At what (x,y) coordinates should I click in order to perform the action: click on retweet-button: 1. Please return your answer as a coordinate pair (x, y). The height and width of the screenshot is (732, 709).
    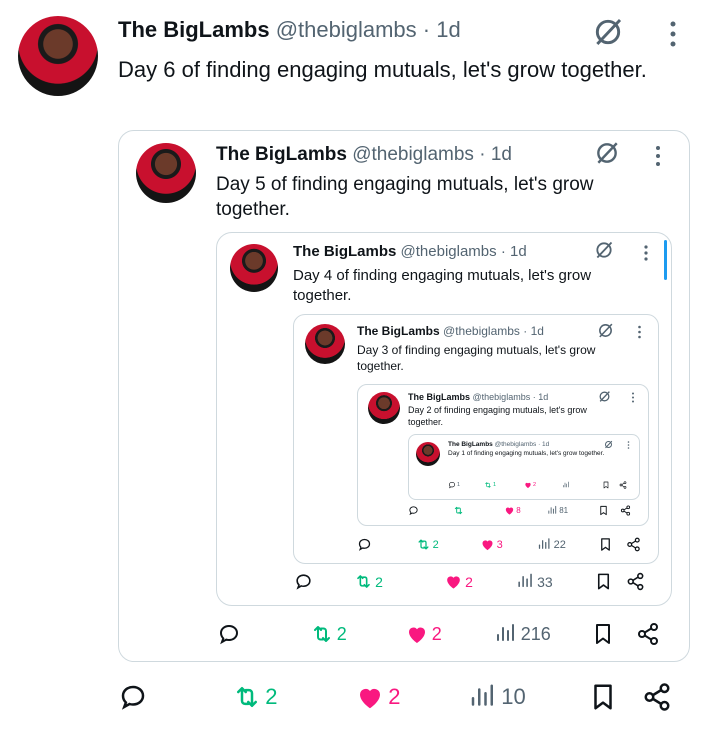
    Looking at the image, I should click on (490, 485).